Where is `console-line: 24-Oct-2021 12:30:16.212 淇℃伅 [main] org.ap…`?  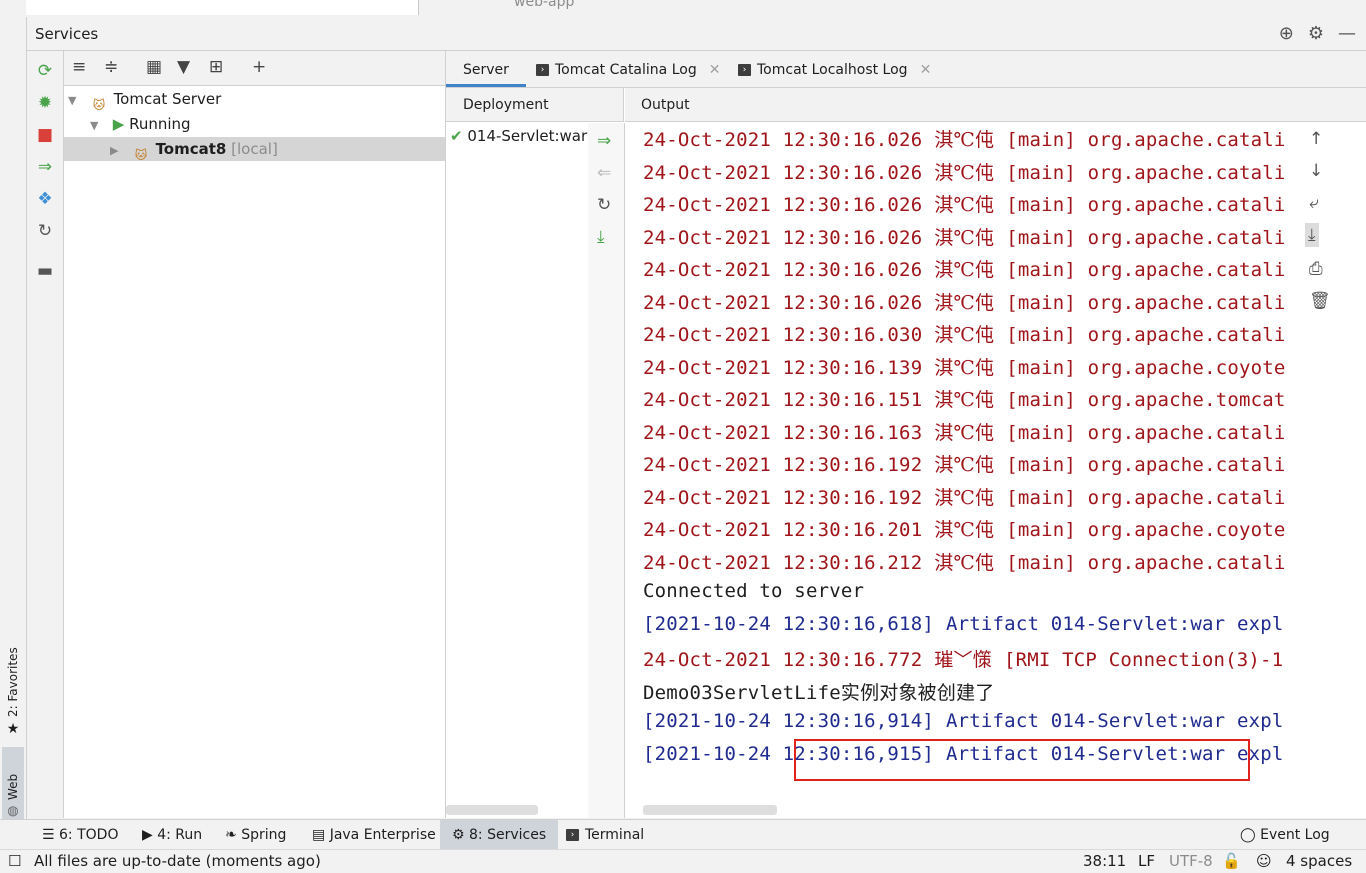 console-line: 24-Oct-2021 12:30:16.212 淇℃伅 [main] org.ap… is located at coordinates (964, 561).